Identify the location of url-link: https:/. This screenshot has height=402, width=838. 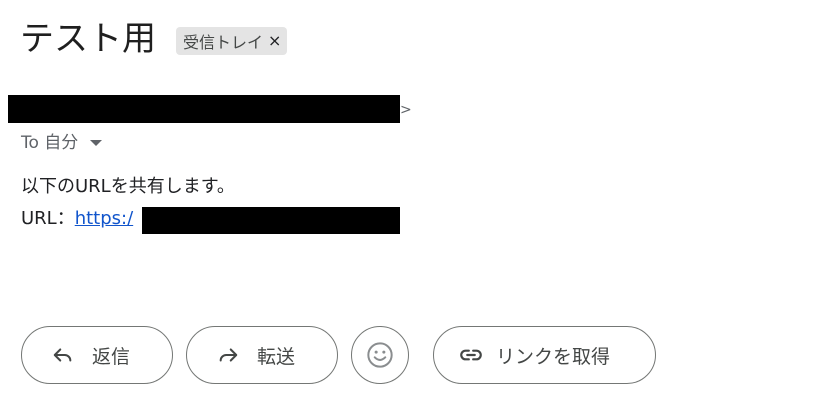
(104, 218).